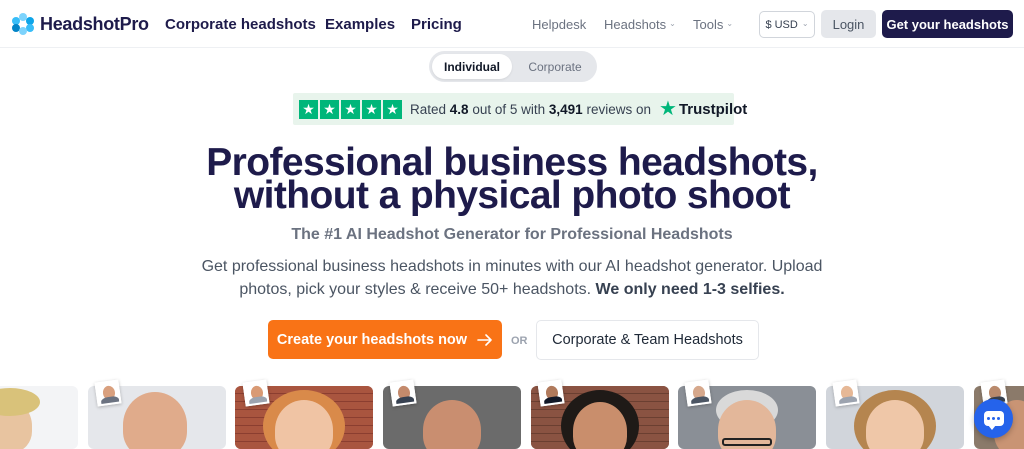 The height and width of the screenshot is (449, 1024). I want to click on hero-title-line-2: without a physical photo shoot, so click(512, 195).